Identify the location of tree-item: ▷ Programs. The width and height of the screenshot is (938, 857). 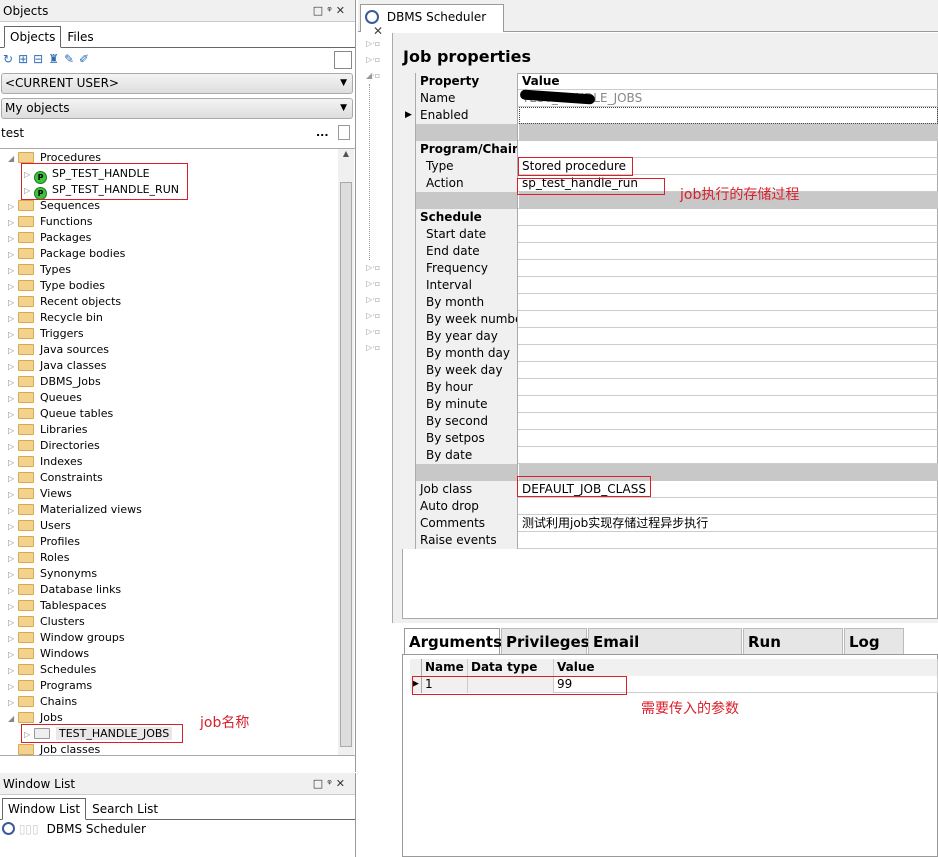
(50, 686).